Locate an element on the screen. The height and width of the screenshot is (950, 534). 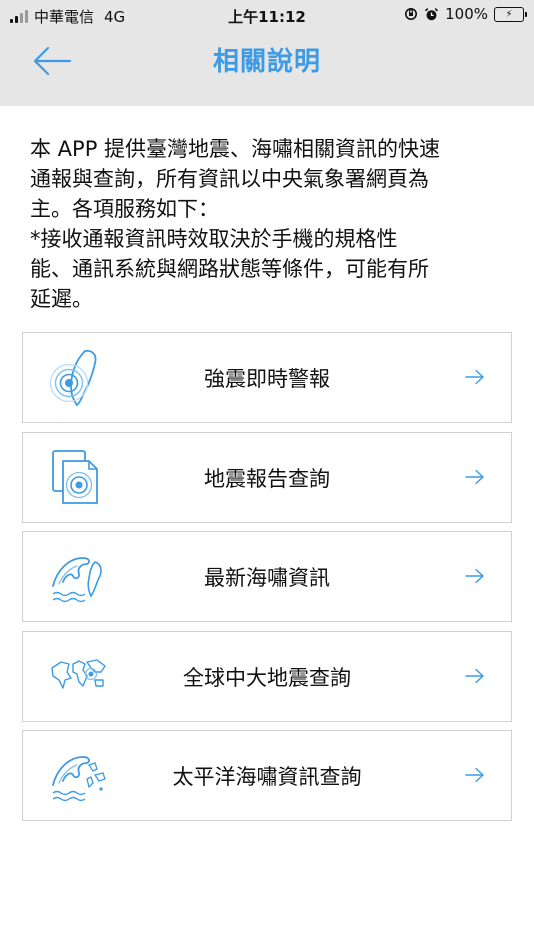
alarm-clock-icon is located at coordinates (432, 13).